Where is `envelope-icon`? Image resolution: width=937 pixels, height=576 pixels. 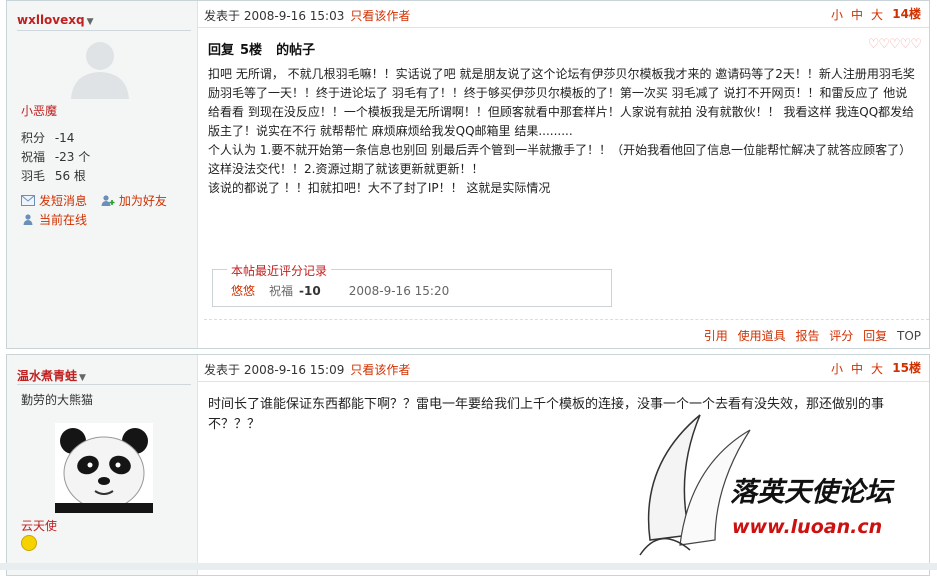
envelope-icon is located at coordinates (28, 200).